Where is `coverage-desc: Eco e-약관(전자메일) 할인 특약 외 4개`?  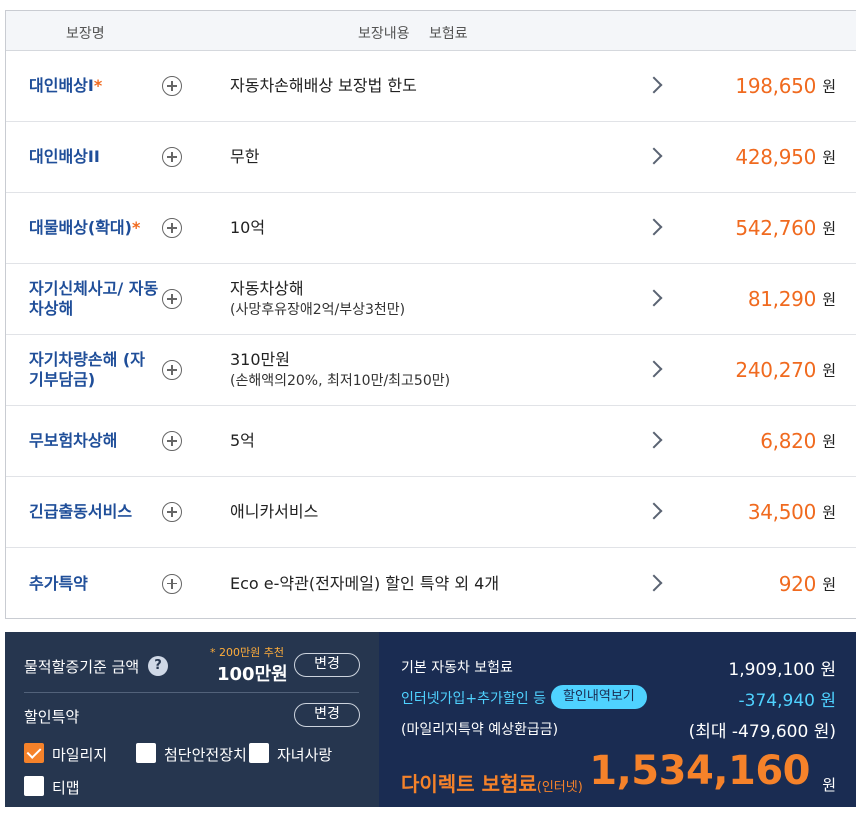 coverage-desc: Eco e-약관(전자메일) 할인 특약 외 4개 is located at coordinates (364, 584).